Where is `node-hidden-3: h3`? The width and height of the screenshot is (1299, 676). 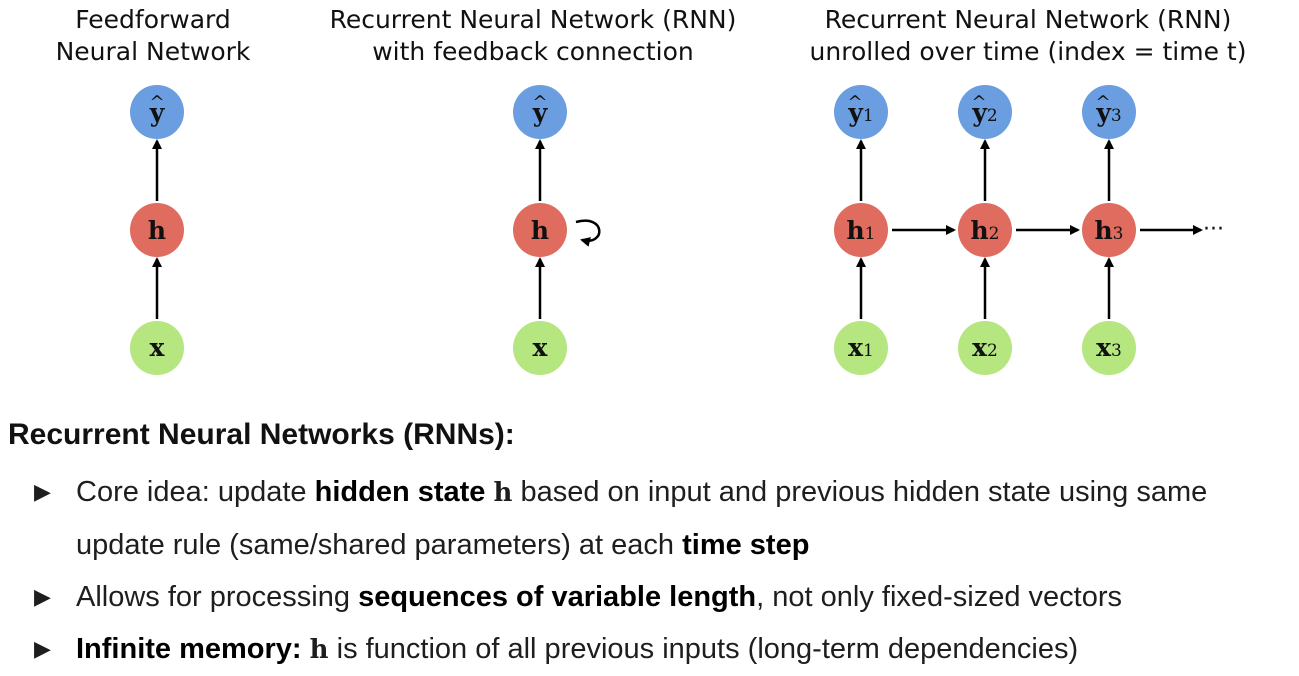
node-hidden-3: h3 is located at coordinates (1109, 230).